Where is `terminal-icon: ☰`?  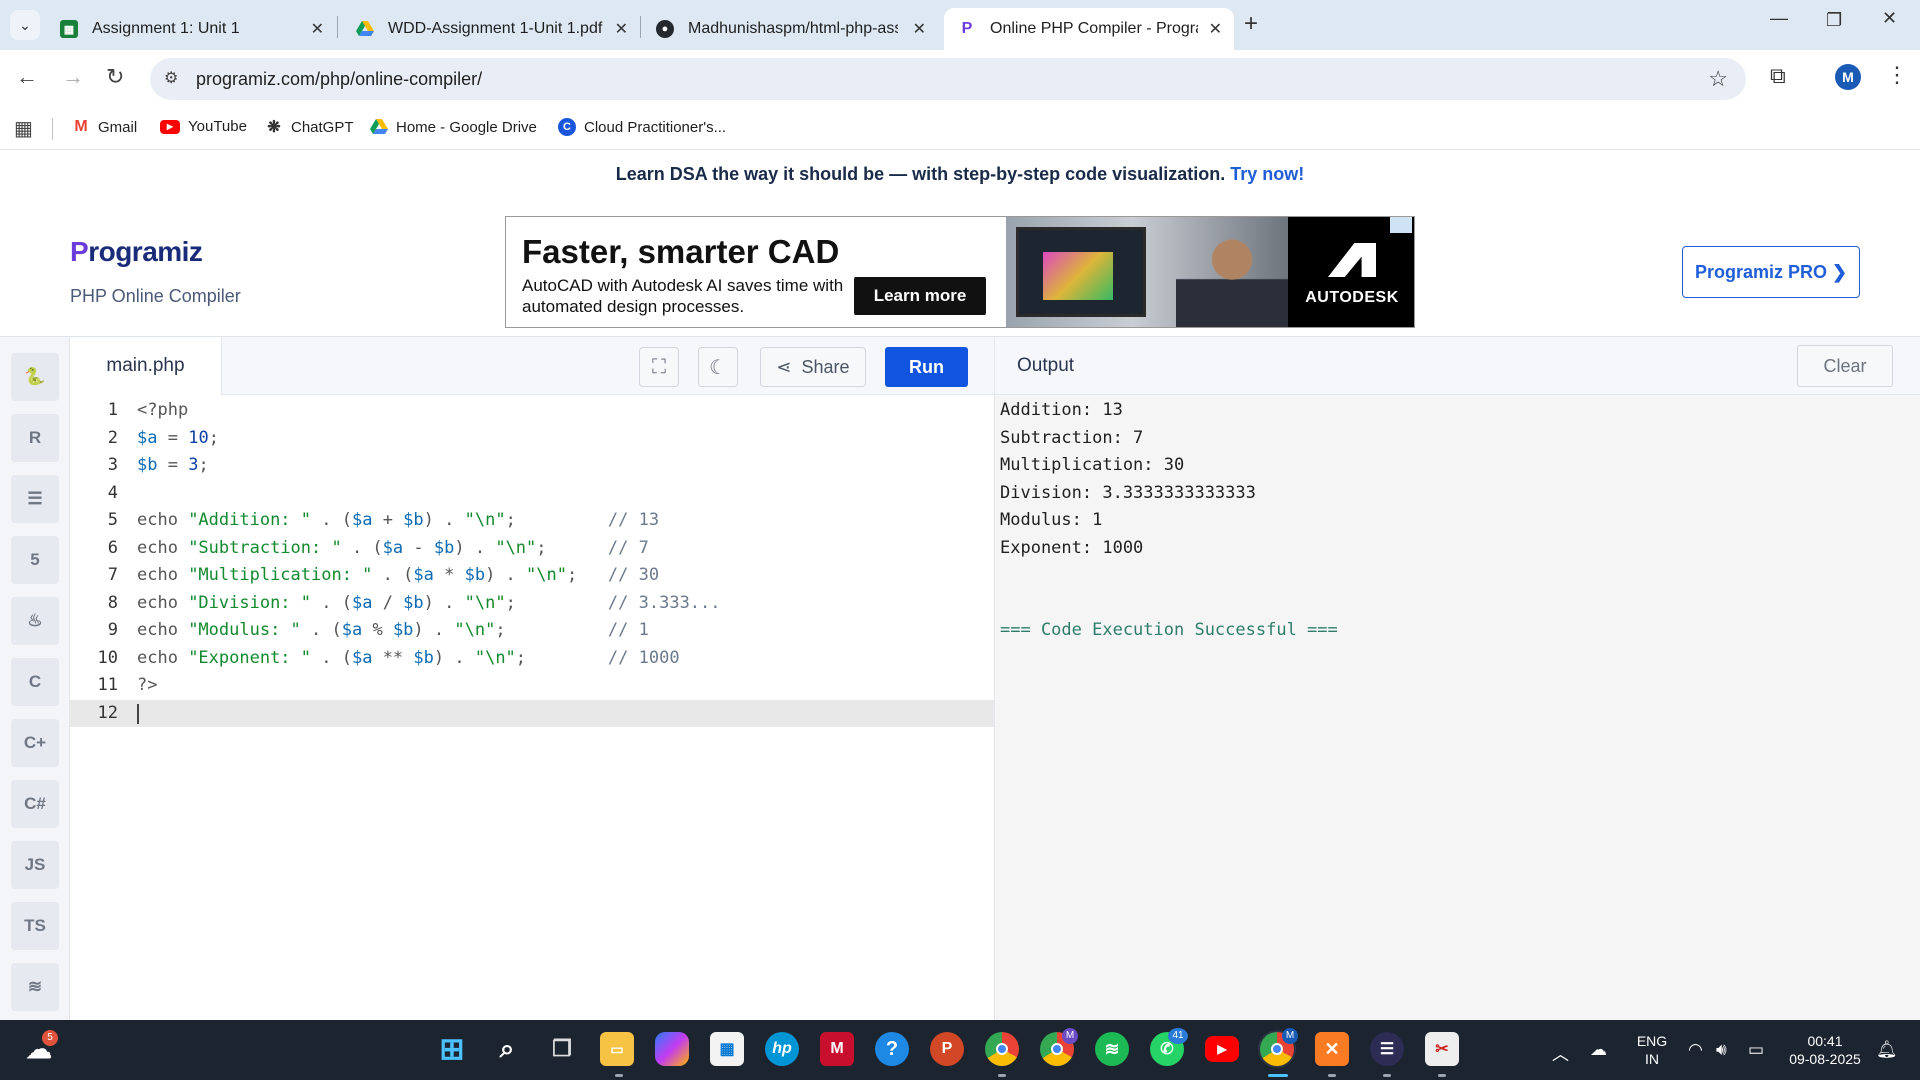
terminal-icon: ☰ is located at coordinates (1387, 1049).